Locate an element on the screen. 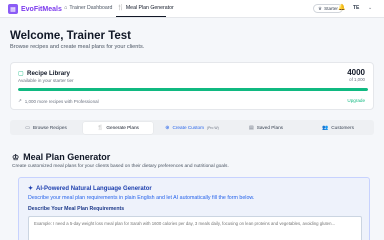  library-progress-bar is located at coordinates (193, 89).